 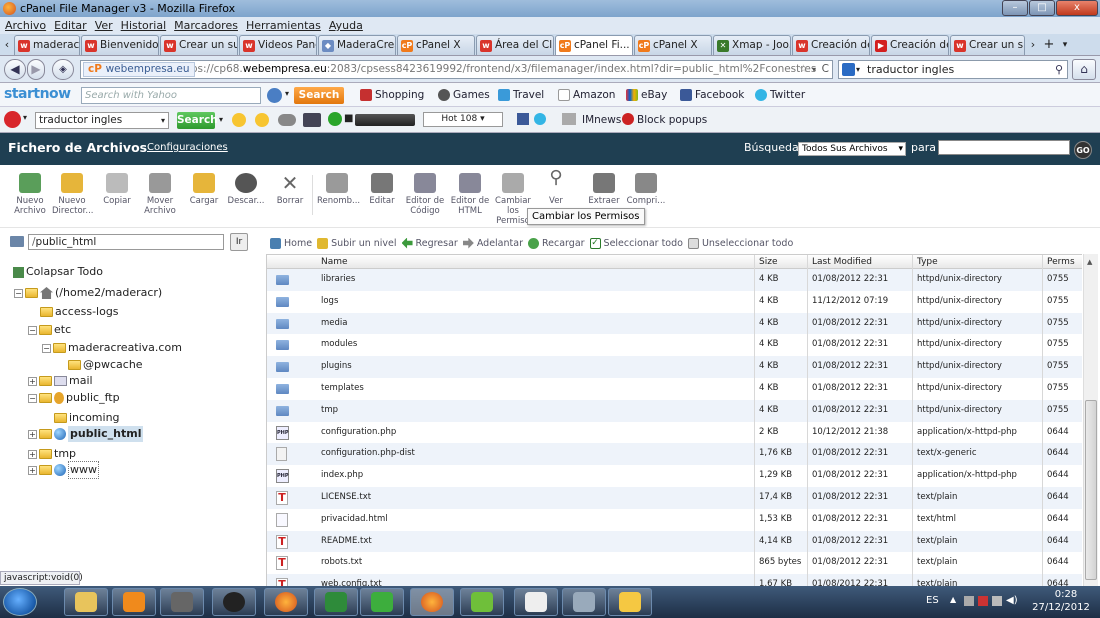 I want to click on vertical-scrollbar: ▲, so click(x=1090, y=420).